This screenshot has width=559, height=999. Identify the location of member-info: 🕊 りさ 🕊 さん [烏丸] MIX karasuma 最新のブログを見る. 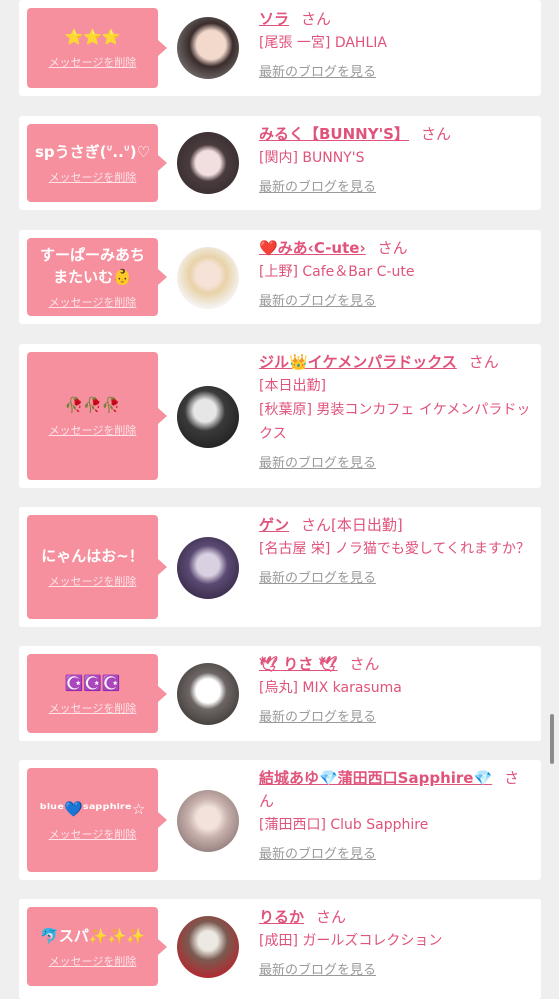
(396, 689).